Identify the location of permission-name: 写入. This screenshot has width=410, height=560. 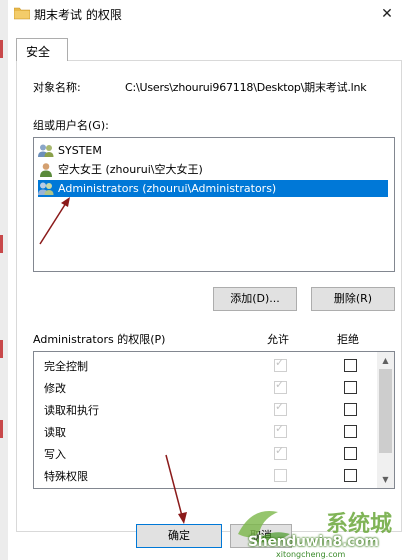
(55, 454).